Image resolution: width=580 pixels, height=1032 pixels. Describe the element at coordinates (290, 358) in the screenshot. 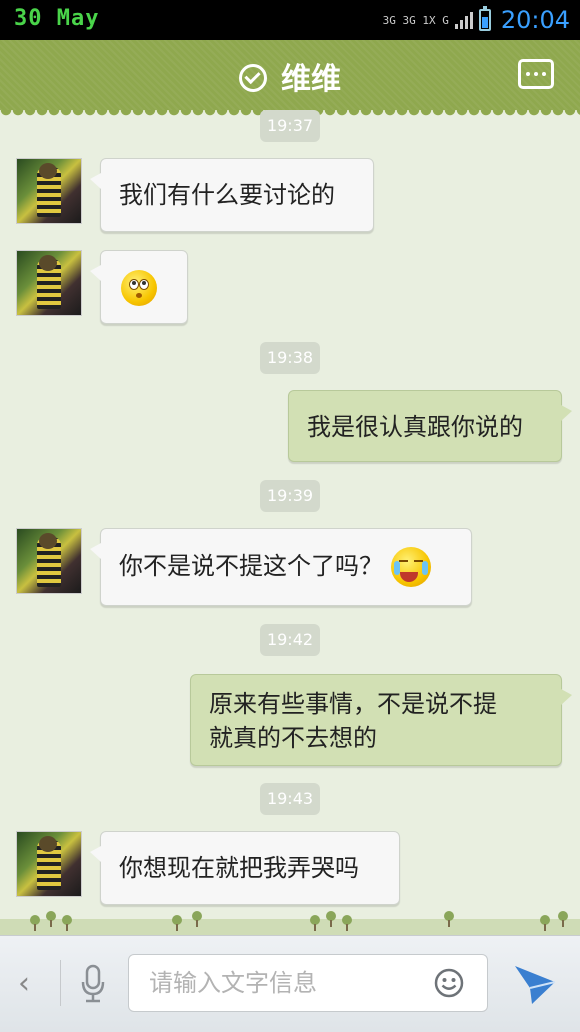

I see `timestamp-badge: 19:38` at that location.